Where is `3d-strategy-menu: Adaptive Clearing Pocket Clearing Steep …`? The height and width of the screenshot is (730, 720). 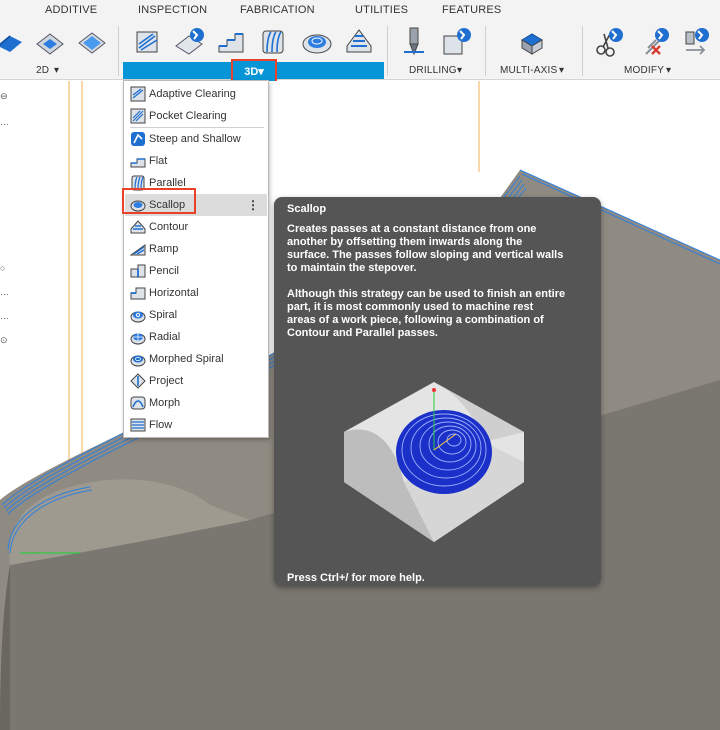 3d-strategy-menu: Adaptive Clearing Pocket Clearing Steep … is located at coordinates (196, 259).